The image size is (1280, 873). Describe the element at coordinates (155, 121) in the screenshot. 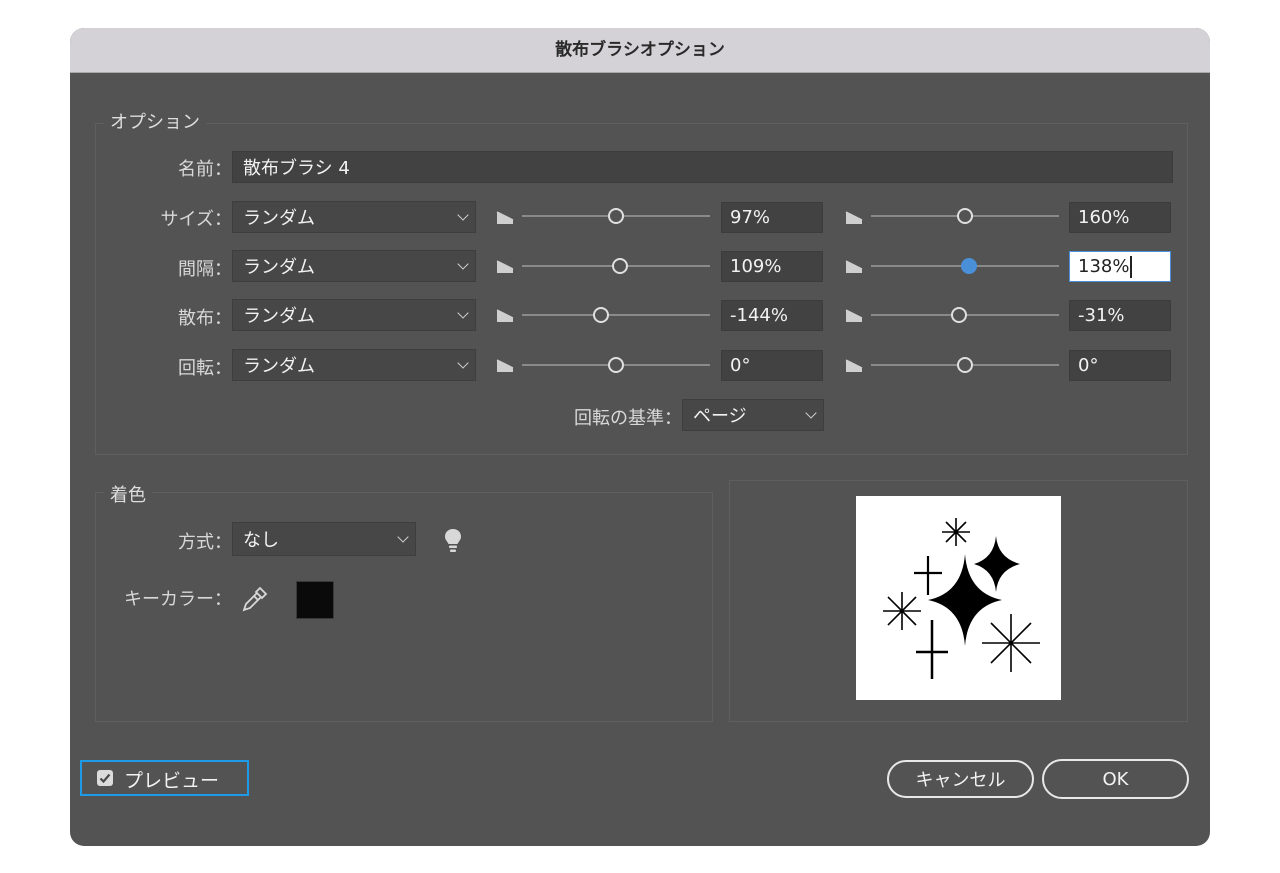

I see `options-group-title: オプション` at that location.